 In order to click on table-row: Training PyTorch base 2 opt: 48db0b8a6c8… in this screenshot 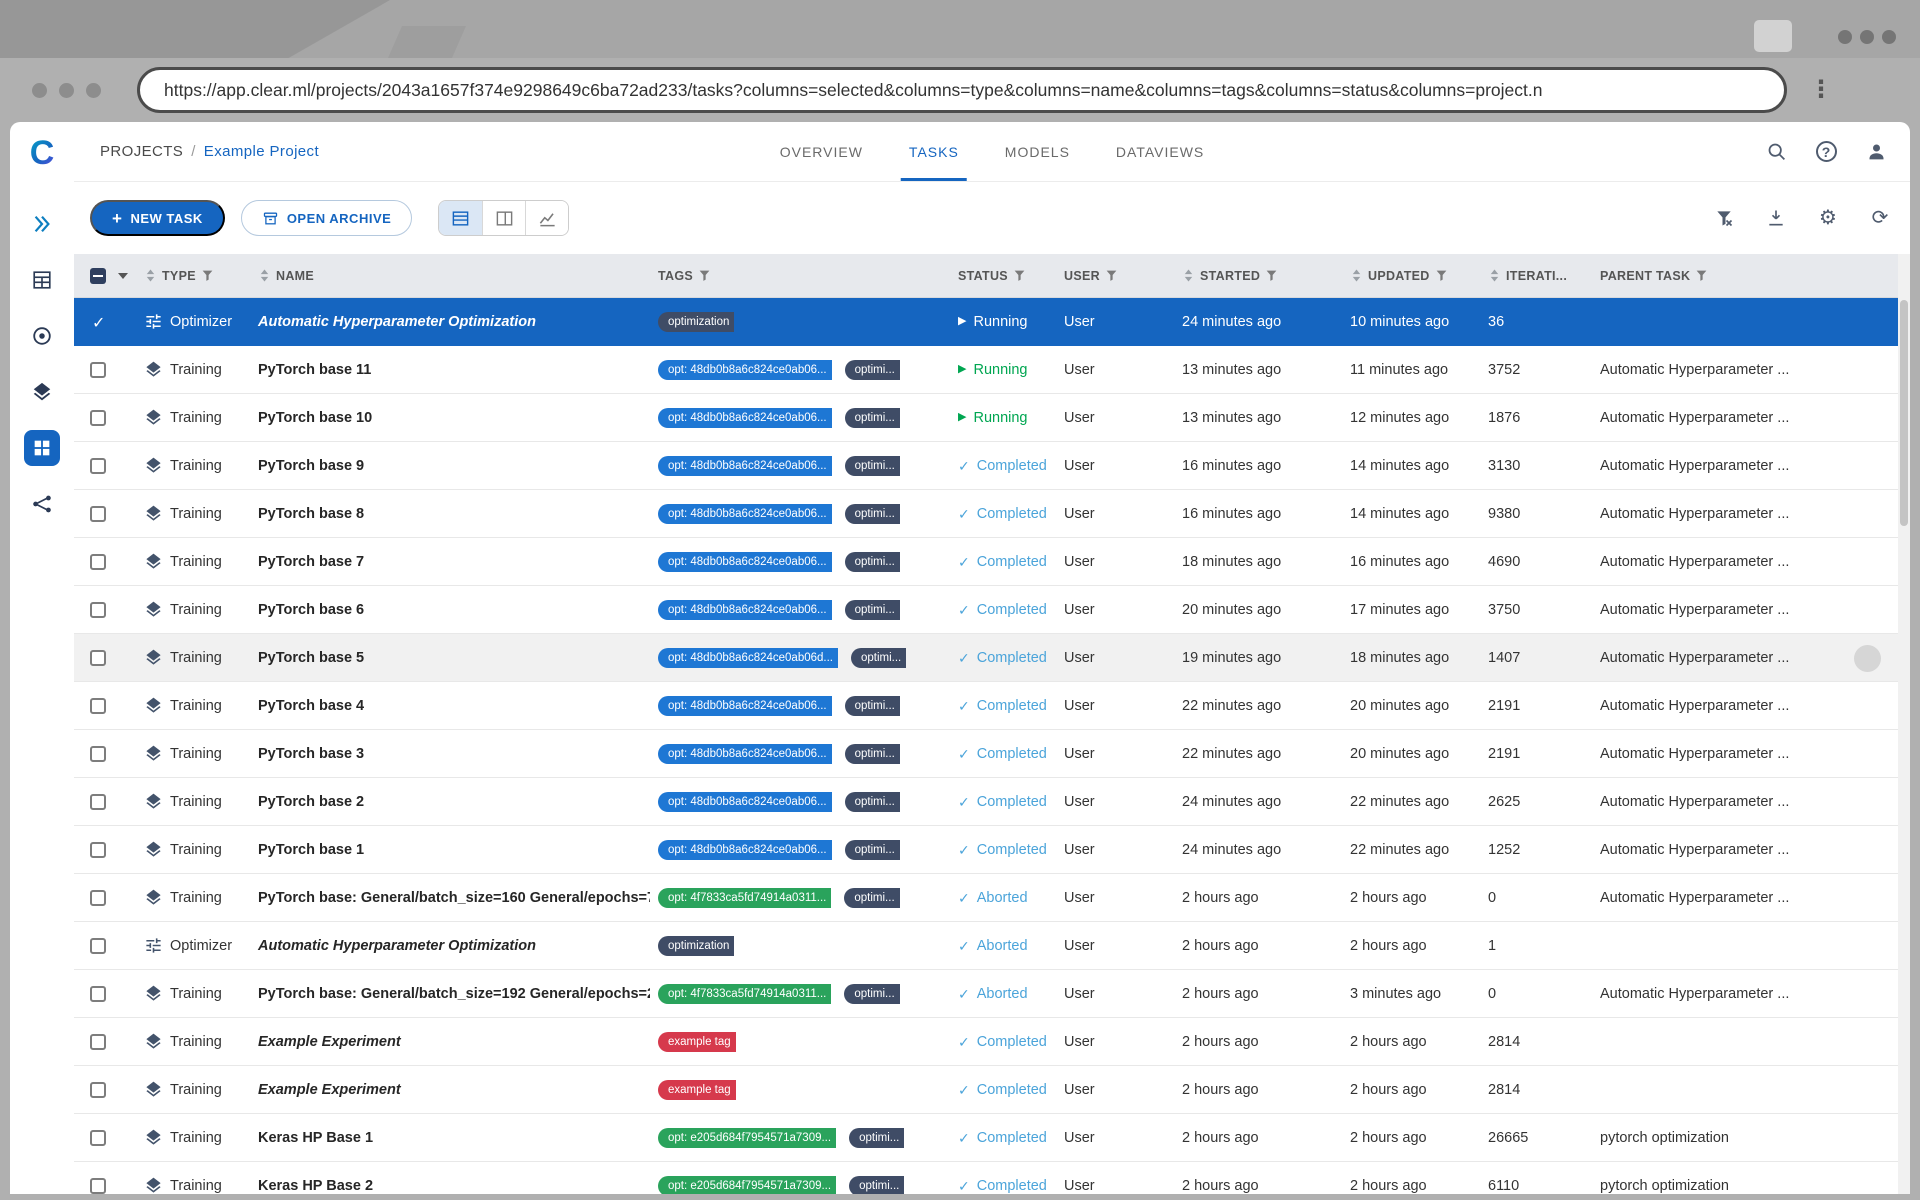, I will do `click(992, 802)`.